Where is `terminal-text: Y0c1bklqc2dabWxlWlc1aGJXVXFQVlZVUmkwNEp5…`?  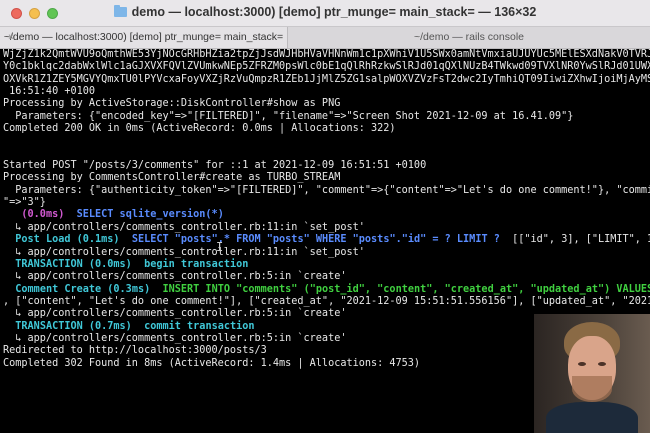 terminal-text: Y0c1bklqc2dabWxlWlc1aGJXVXFQVlZVUmkwNEp5… is located at coordinates (326, 67).